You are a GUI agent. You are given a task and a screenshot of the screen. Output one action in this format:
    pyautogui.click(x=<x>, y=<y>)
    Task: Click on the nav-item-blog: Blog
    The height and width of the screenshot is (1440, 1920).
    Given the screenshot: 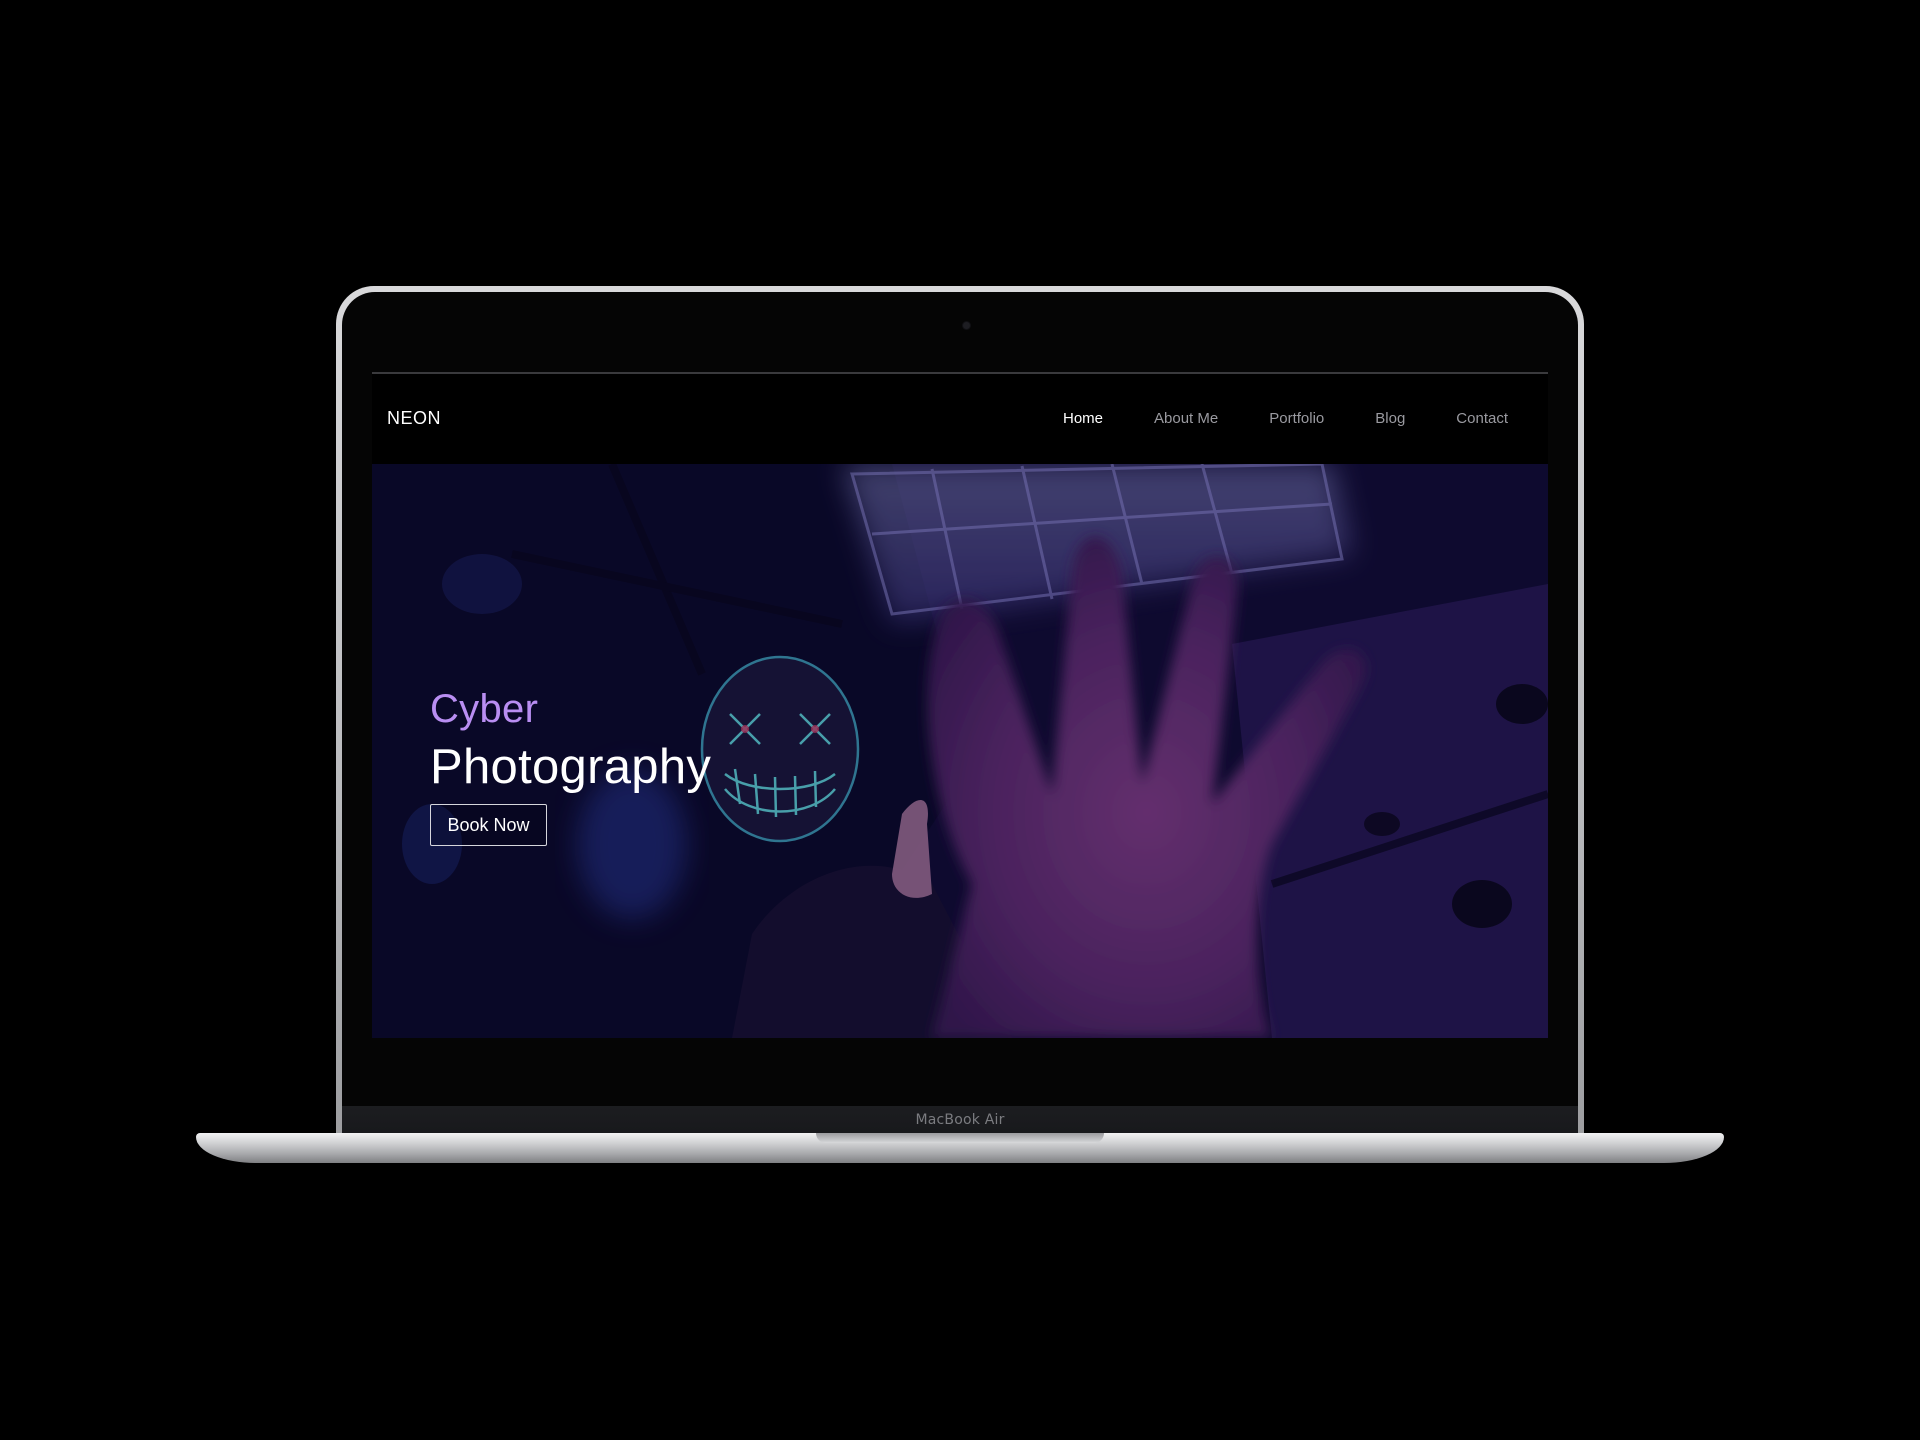 What is the action you would take?
    pyautogui.click(x=1390, y=418)
    